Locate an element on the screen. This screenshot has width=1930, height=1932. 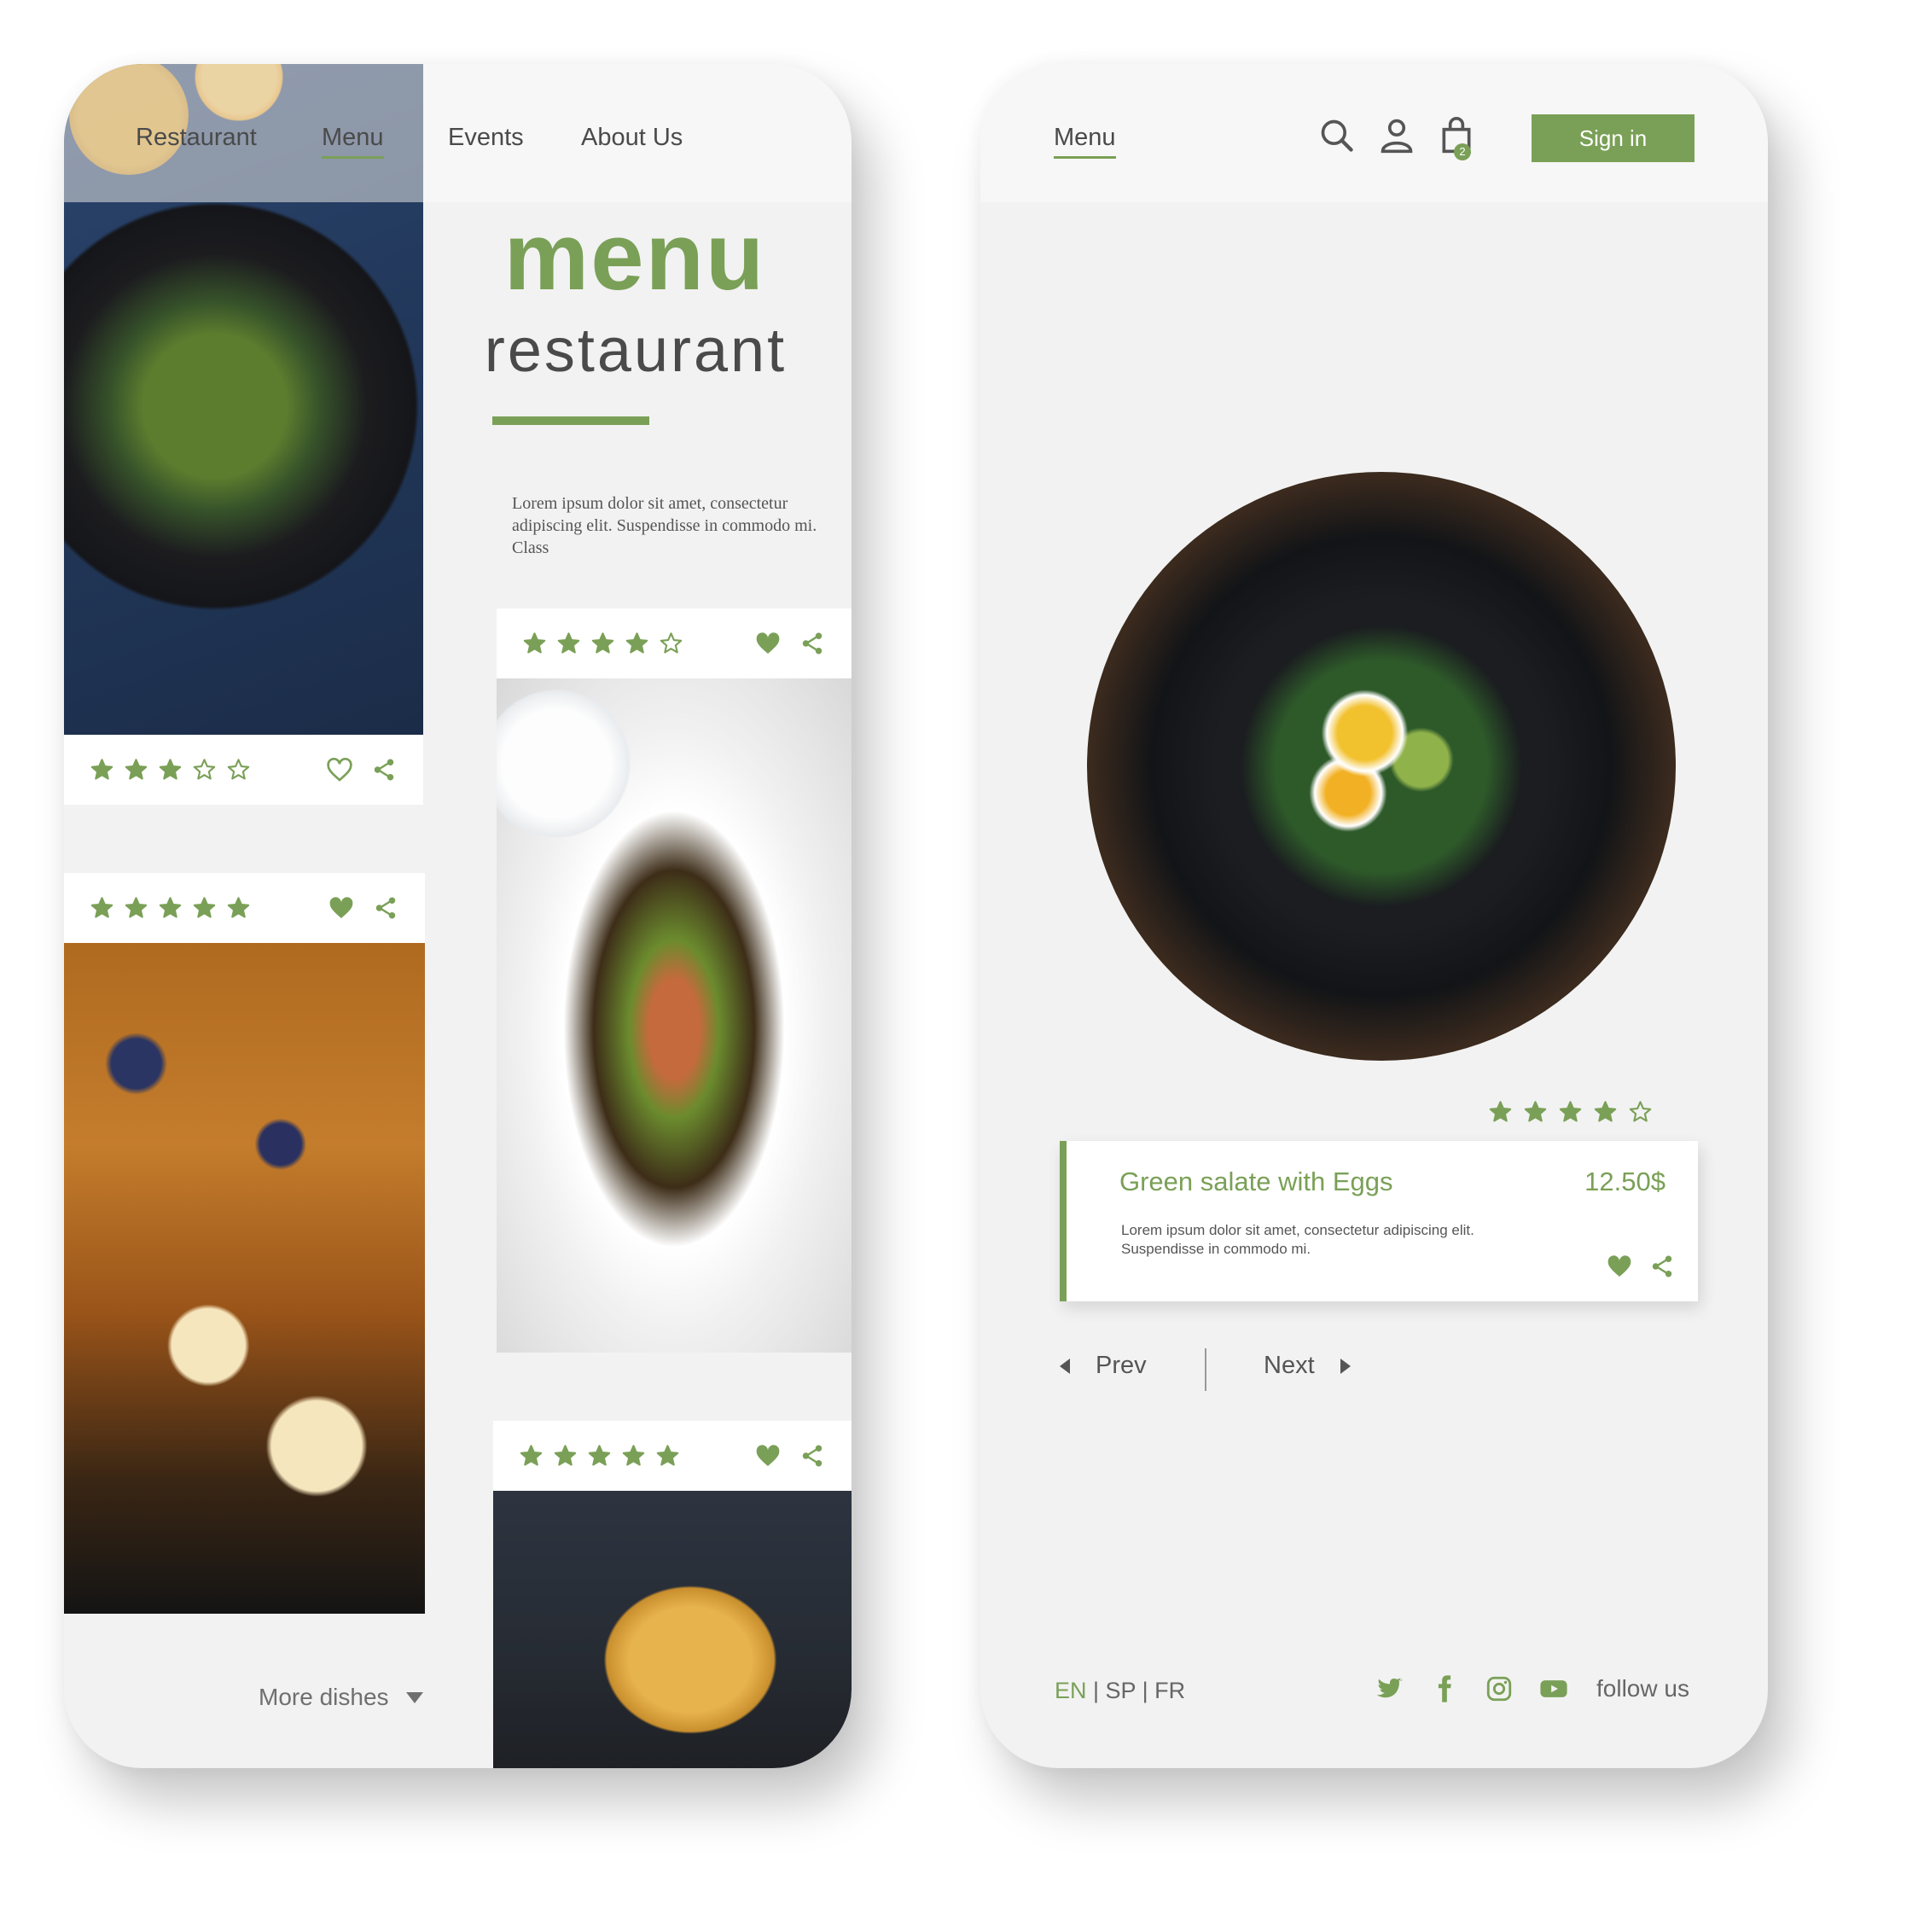
nav-item-restaurant: Restaurant is located at coordinates (196, 138).